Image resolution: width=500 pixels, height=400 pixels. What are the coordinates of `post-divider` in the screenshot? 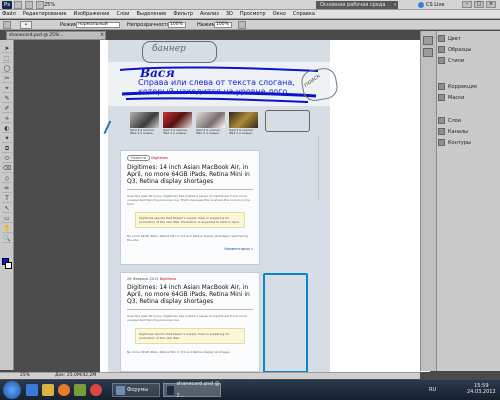 It's located at (190, 189).